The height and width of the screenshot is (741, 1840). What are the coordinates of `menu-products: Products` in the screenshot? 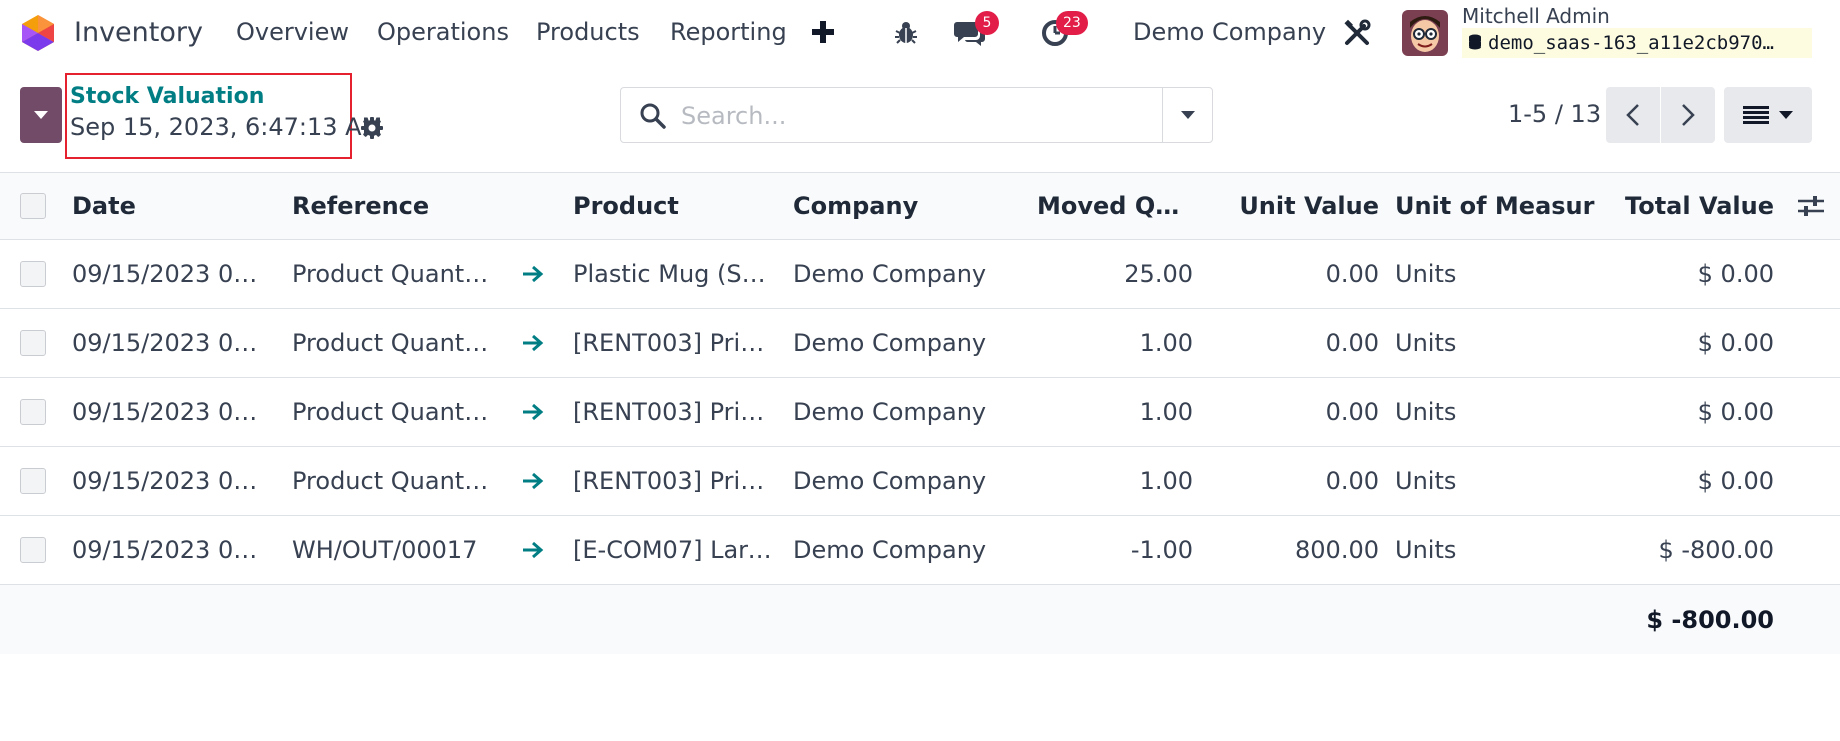 It's located at (588, 32).